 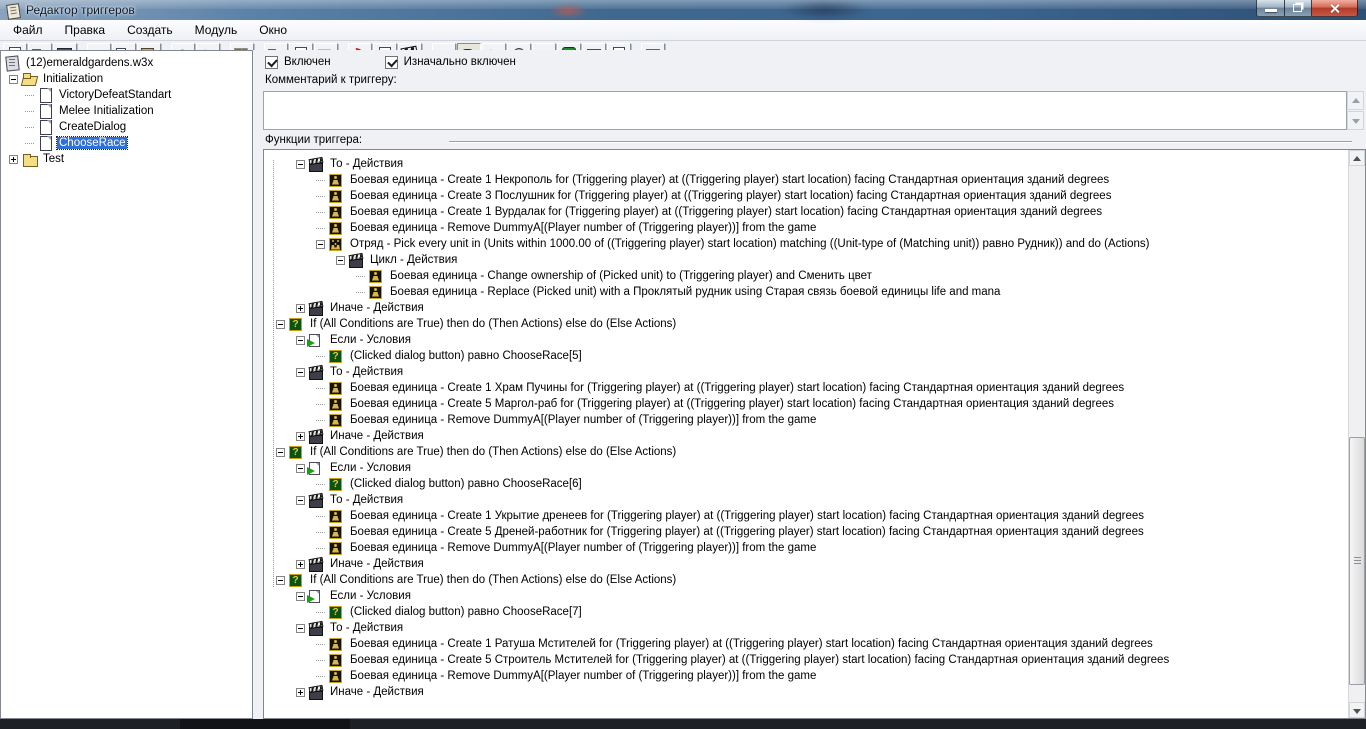 What do you see at coordinates (126, 95) in the screenshot?
I see `trigger-victorydefeatstandart: VictoryDefeatStandart` at bounding box center [126, 95].